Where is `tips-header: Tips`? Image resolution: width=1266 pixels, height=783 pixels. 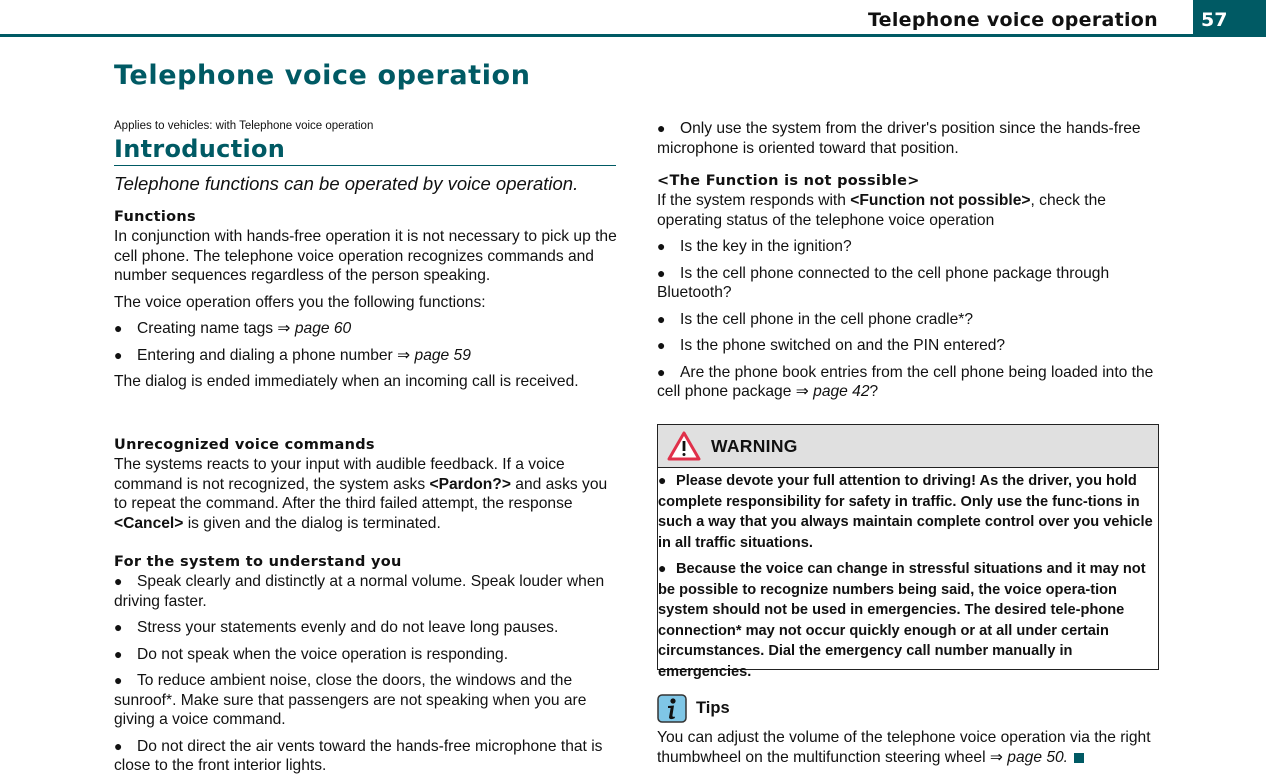 tips-header: Tips is located at coordinates (693, 708).